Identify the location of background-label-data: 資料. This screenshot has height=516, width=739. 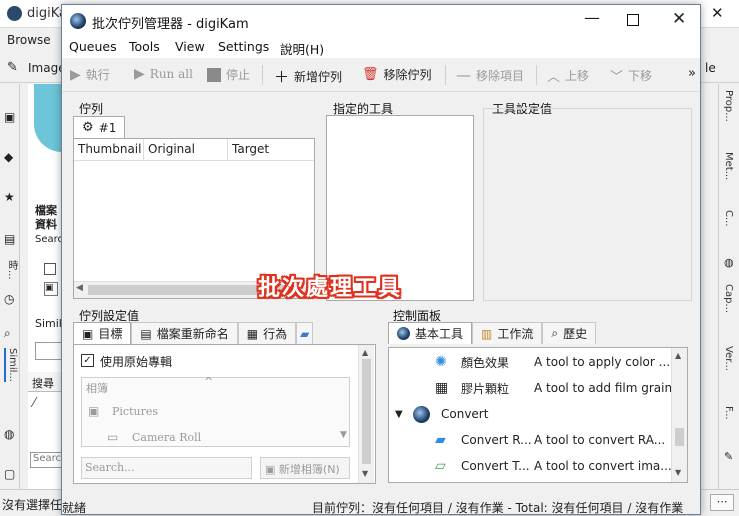
(46, 224).